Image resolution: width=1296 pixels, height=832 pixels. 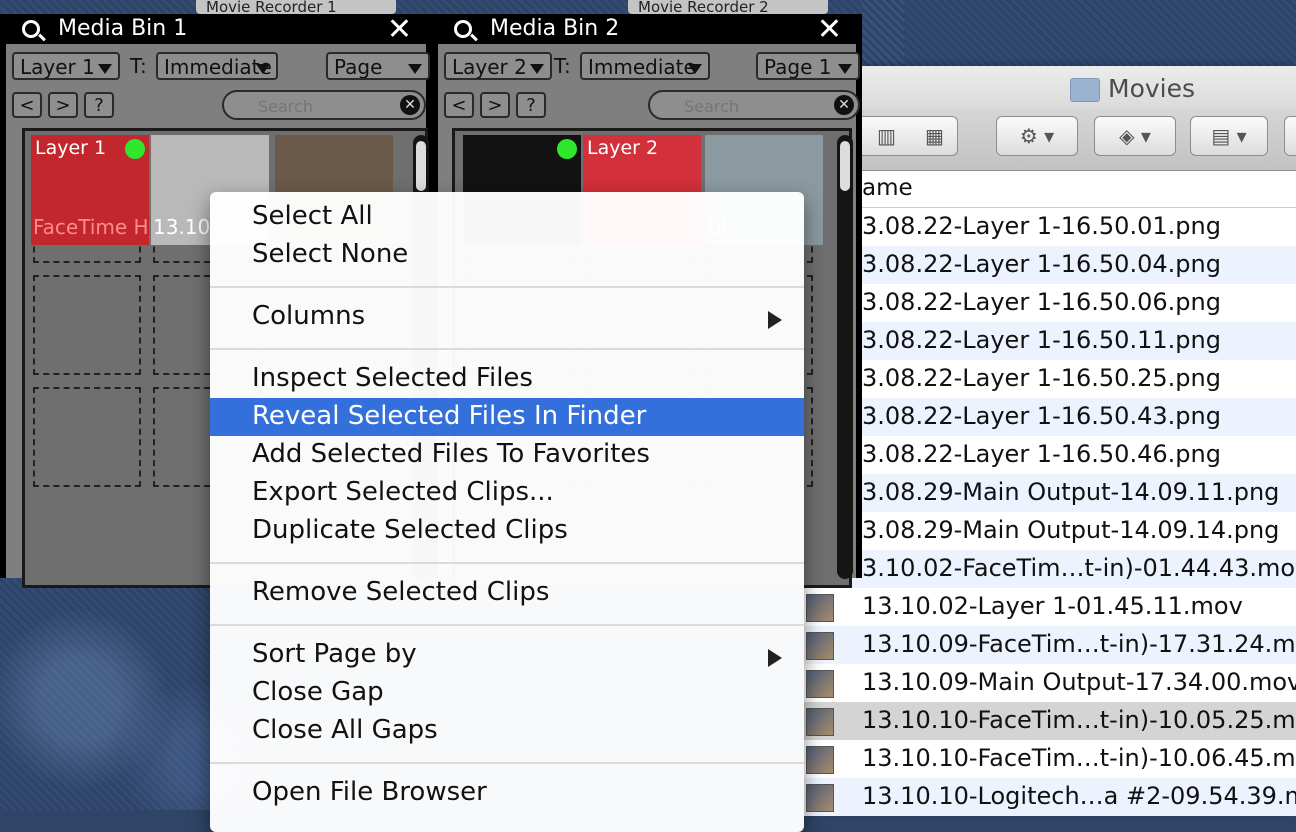 I want to click on page-select-label: Page, so click(x=358, y=67).